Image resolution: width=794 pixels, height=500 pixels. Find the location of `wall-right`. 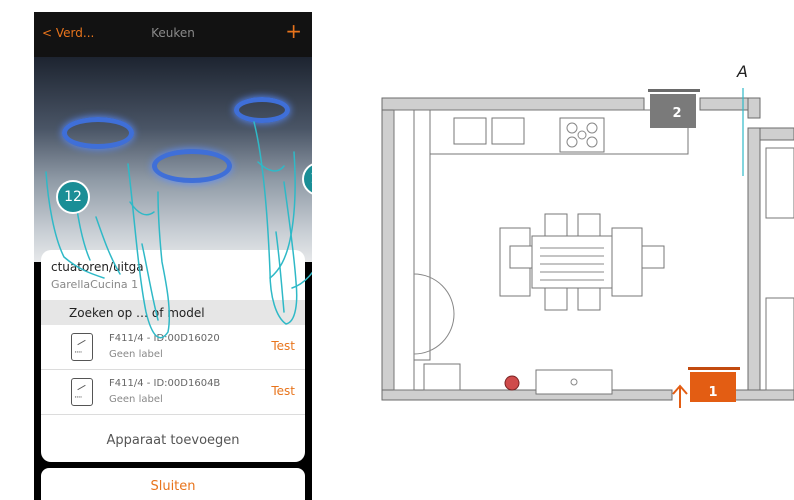

wall-right is located at coordinates (754, 263).